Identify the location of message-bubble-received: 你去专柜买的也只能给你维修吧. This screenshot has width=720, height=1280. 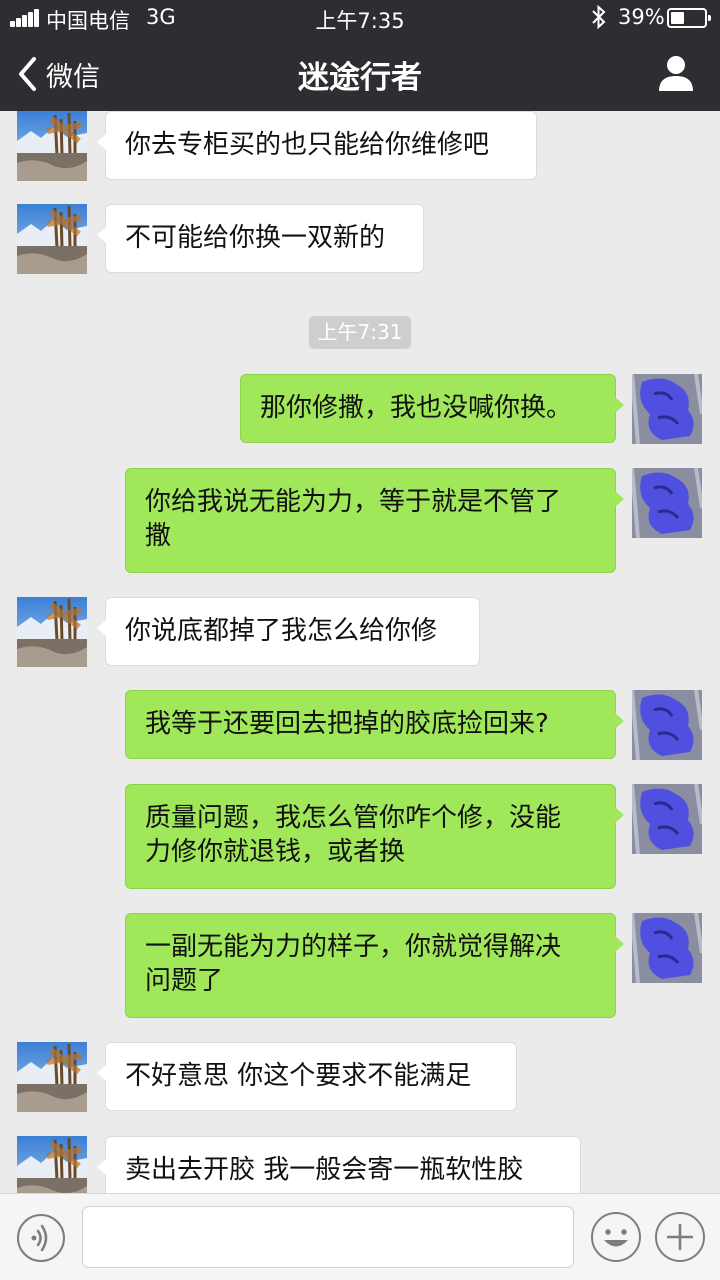
(317, 145).